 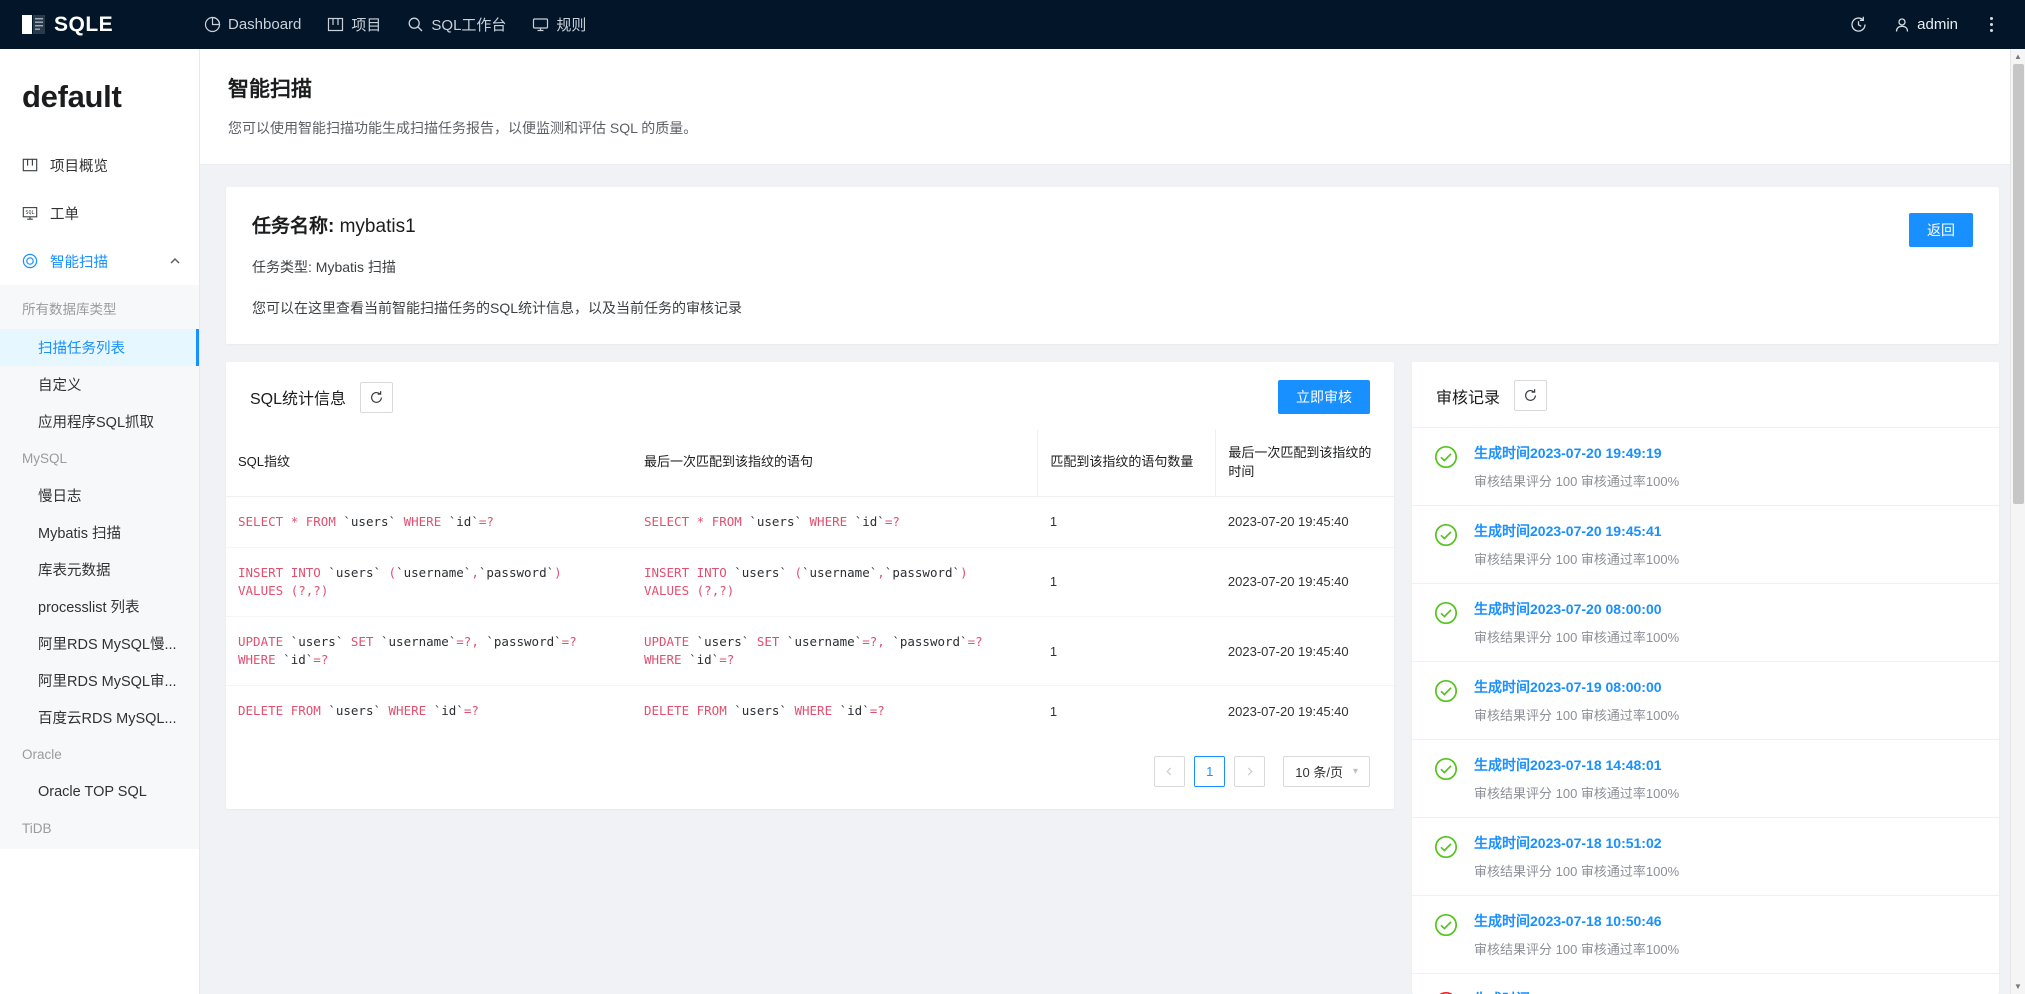 What do you see at coordinates (1577, 481) in the screenshot?
I see `audit-record-subtitle: 审核结果评分 100 审核通过率100%` at bounding box center [1577, 481].